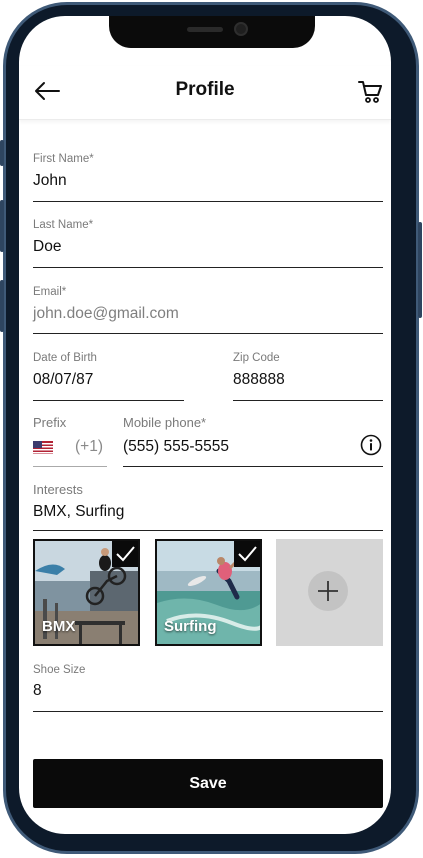 This screenshot has width=423, height=858. I want to click on add-circle, so click(328, 591).